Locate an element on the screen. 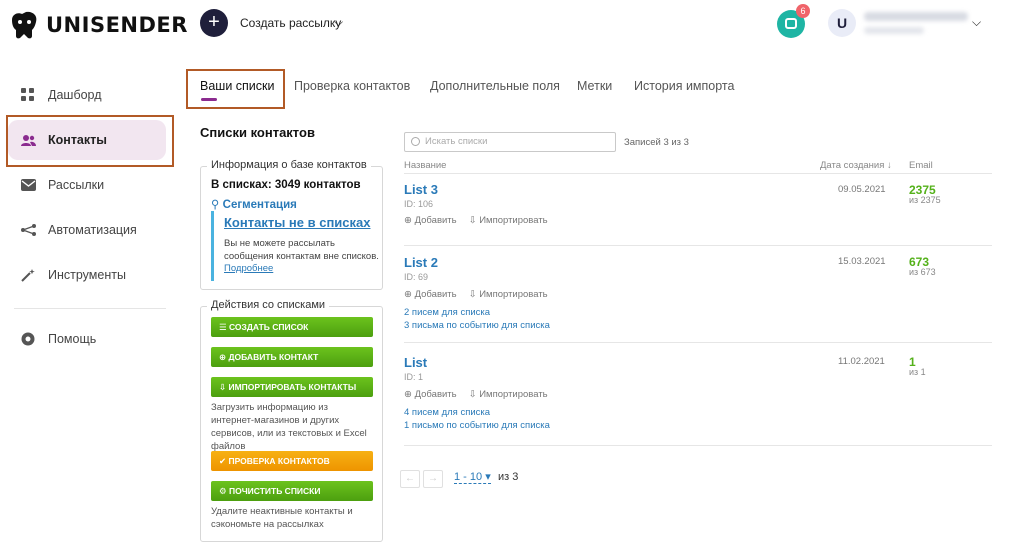 This screenshot has height=552, width=1024. sidebar-item-help: Помощь is located at coordinates (87, 339).